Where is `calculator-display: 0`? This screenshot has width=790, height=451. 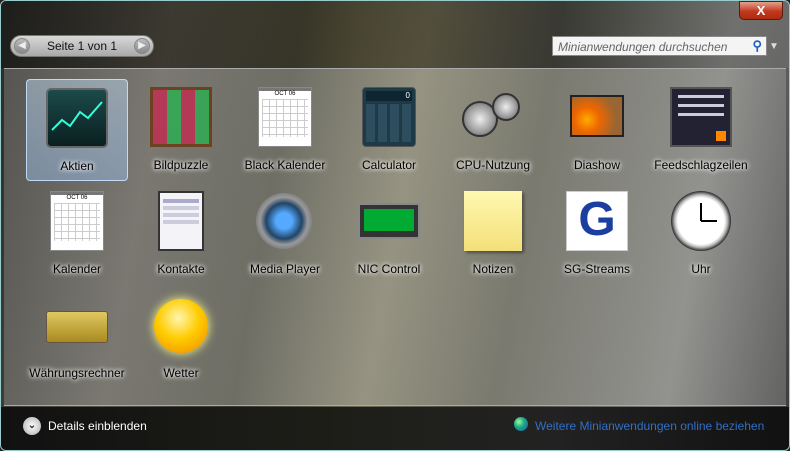 calculator-display: 0 is located at coordinates (389, 96).